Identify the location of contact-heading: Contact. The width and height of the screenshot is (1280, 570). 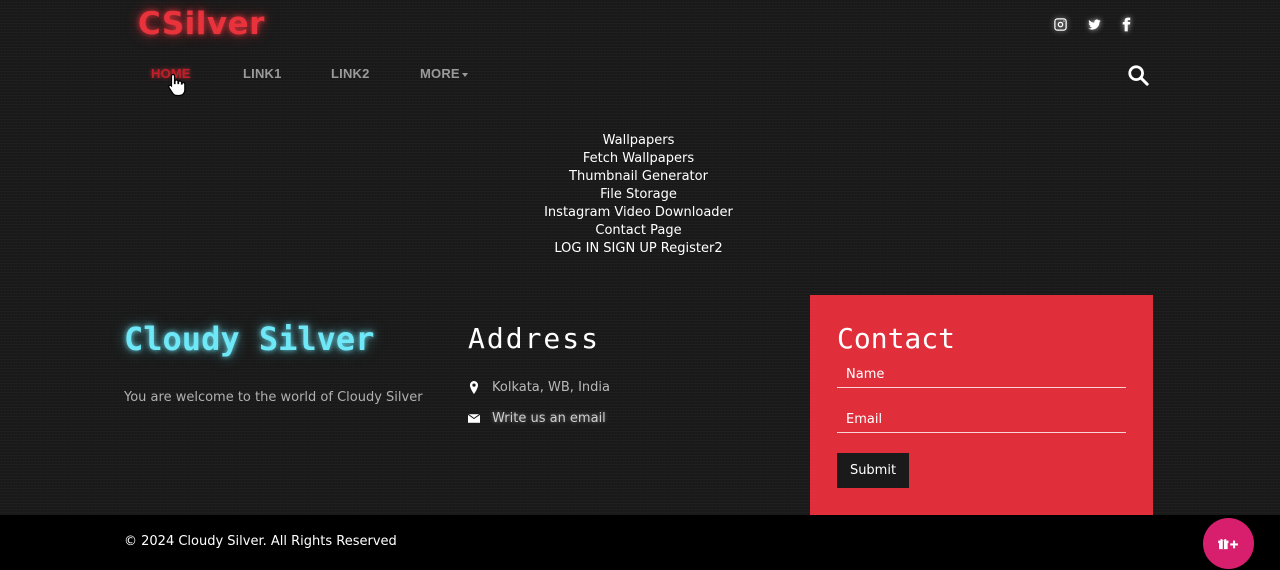
(896, 338).